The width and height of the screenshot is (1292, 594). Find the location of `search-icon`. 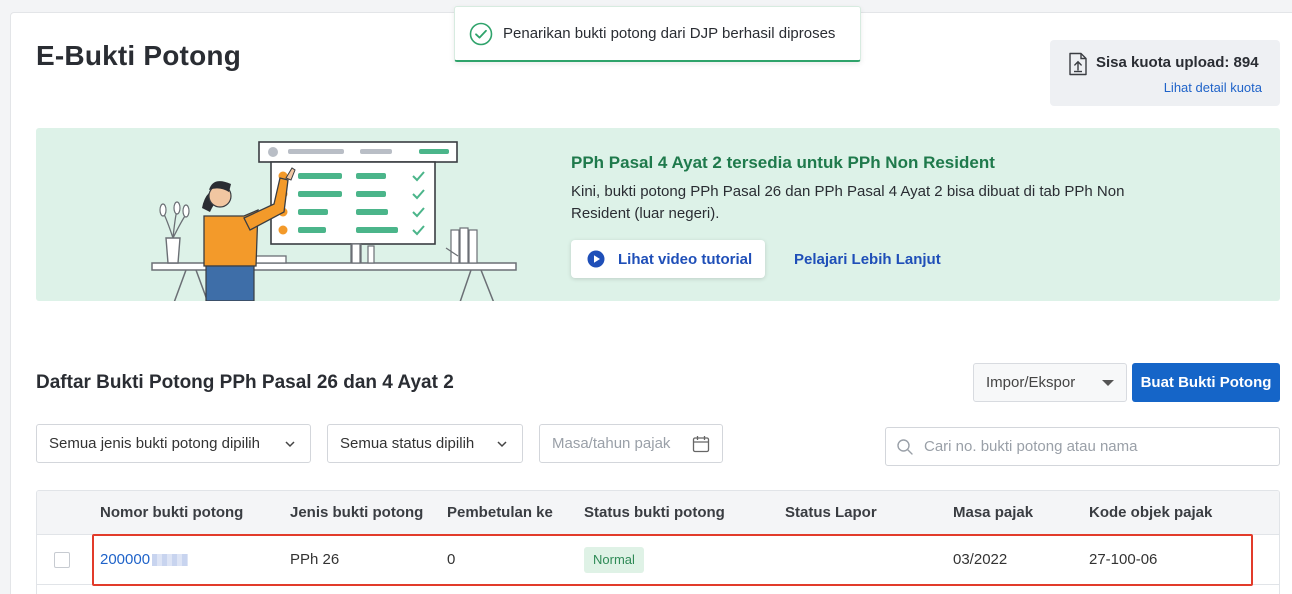

search-icon is located at coordinates (905, 447).